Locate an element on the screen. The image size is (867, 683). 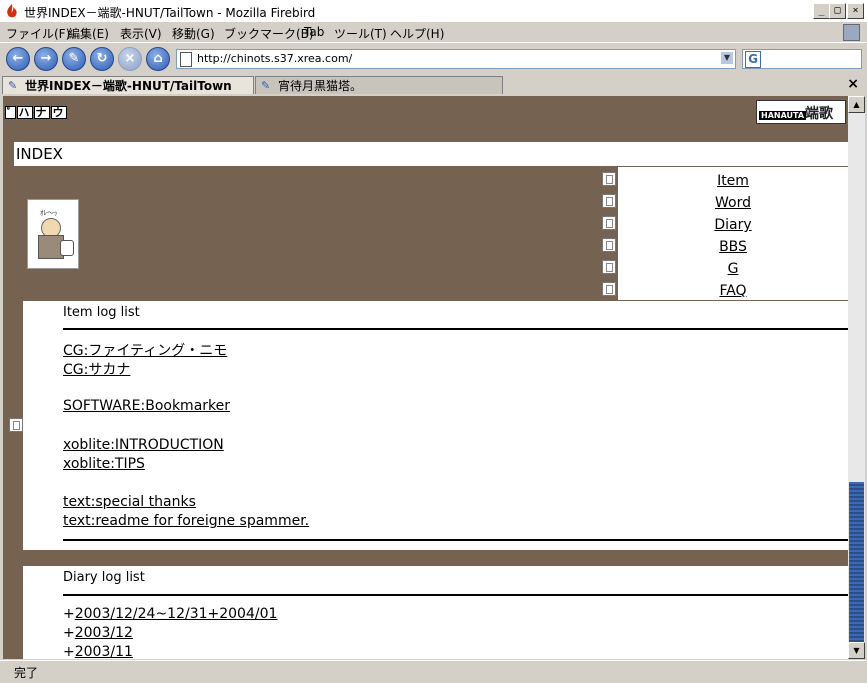
logo-small-text: HANAUTA is located at coordinates (783, 115).